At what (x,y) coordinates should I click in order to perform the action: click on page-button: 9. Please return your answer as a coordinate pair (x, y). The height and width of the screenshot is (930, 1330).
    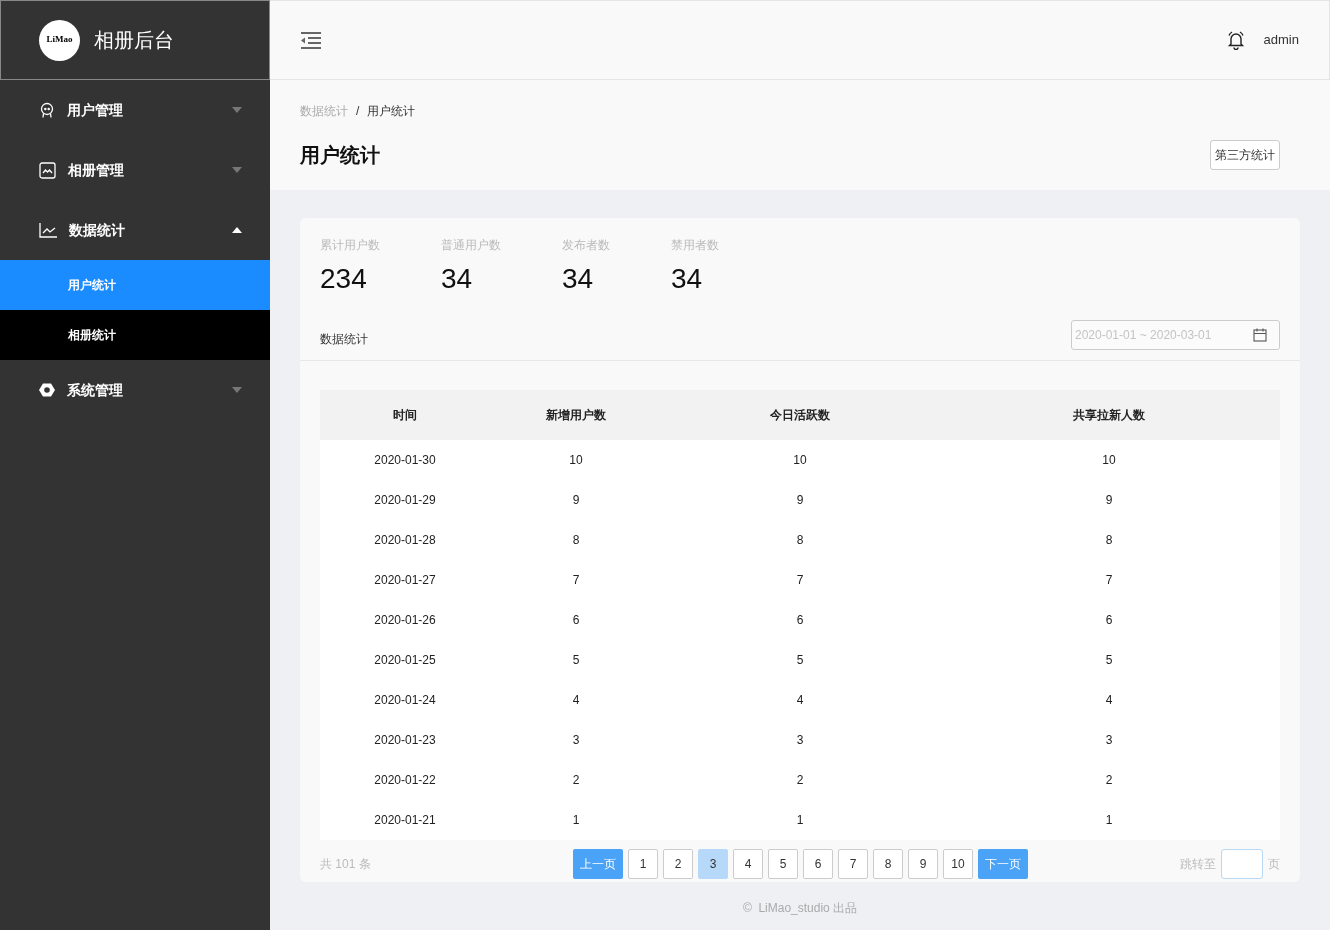
    Looking at the image, I should click on (923, 864).